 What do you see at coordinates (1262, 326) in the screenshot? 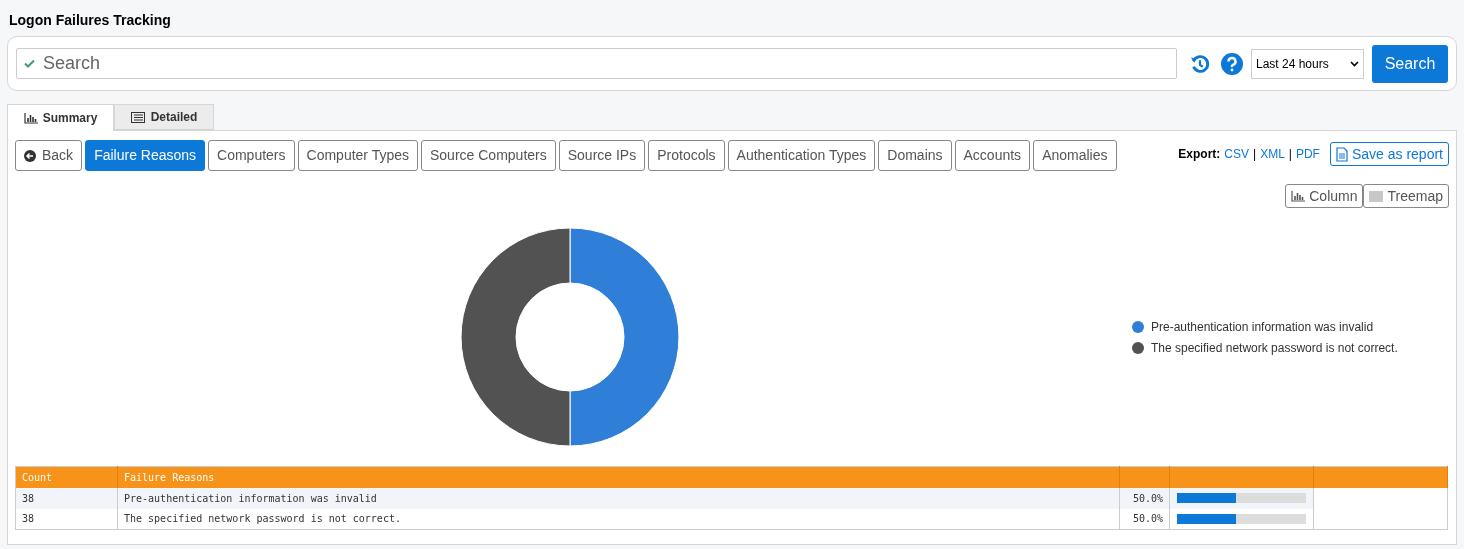
I see `legend-label: Pre-authentication information was invalid` at bounding box center [1262, 326].